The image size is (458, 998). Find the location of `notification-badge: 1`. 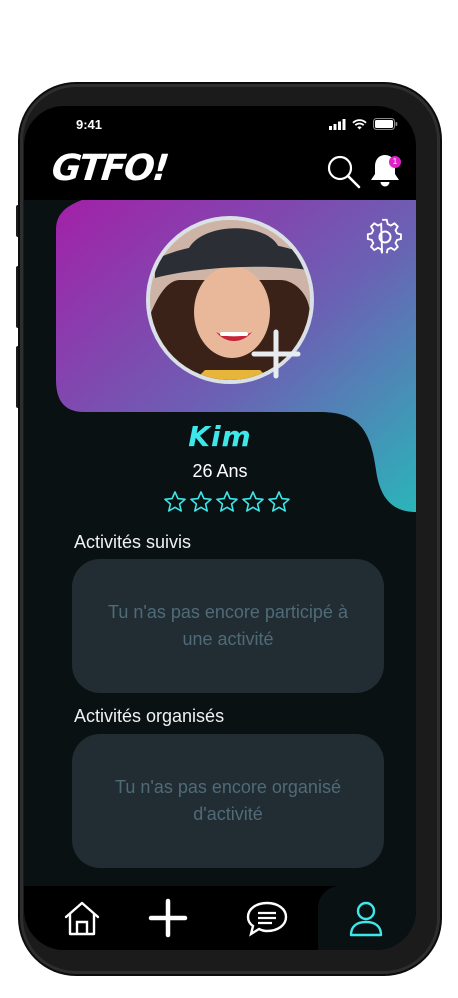

notification-badge: 1 is located at coordinates (395, 162).